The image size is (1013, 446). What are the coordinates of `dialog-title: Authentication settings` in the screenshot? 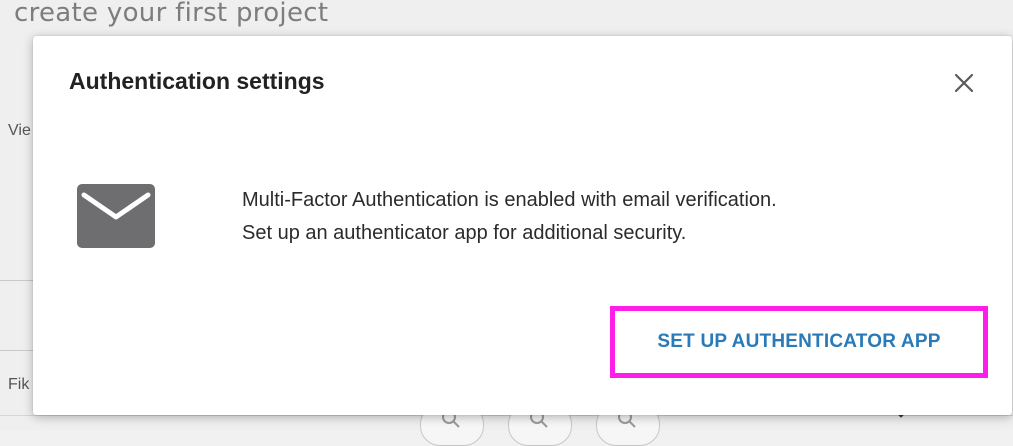 It's located at (197, 81).